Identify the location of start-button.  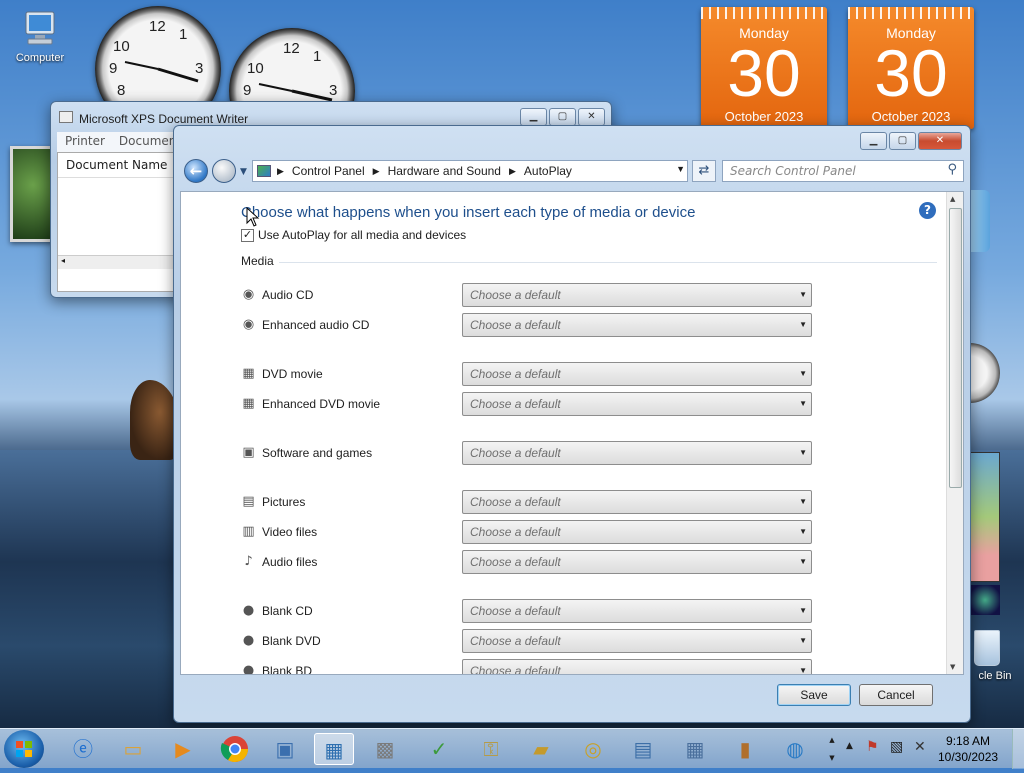
(24, 749).